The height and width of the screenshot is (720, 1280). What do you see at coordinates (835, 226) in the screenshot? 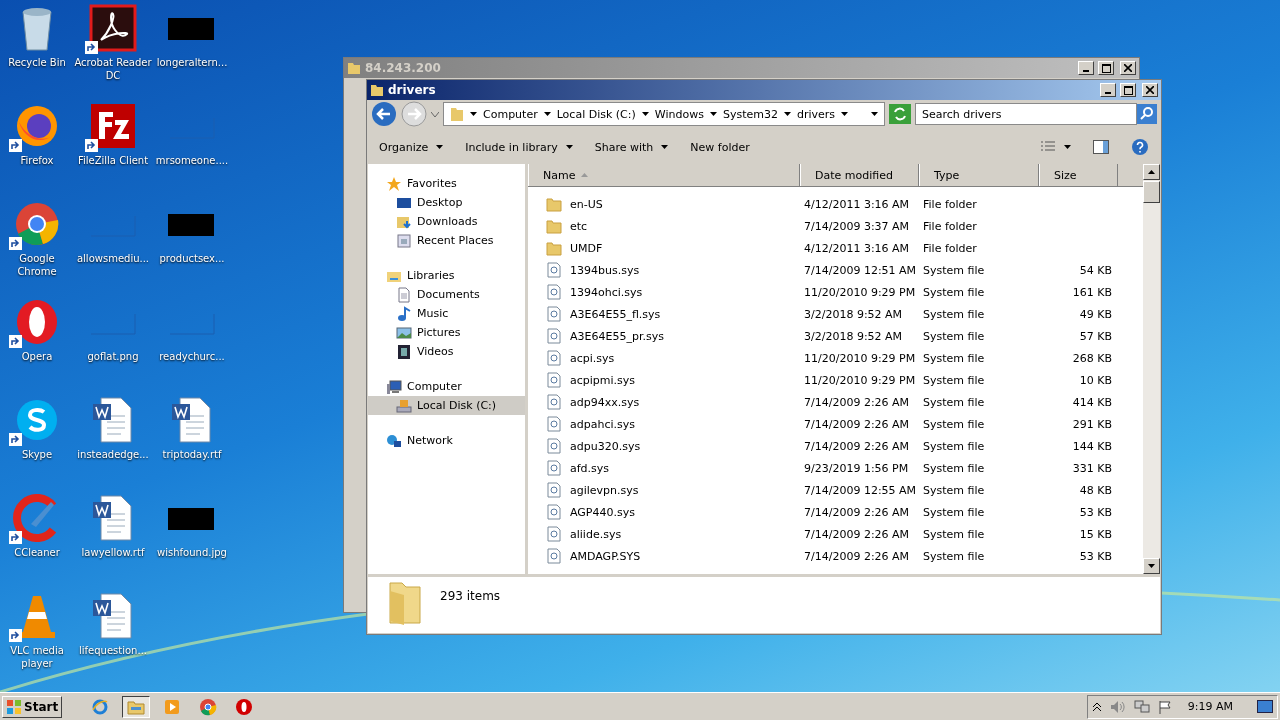
I see `file-row: etc 7/14/2009 3:37 AM File folder` at bounding box center [835, 226].